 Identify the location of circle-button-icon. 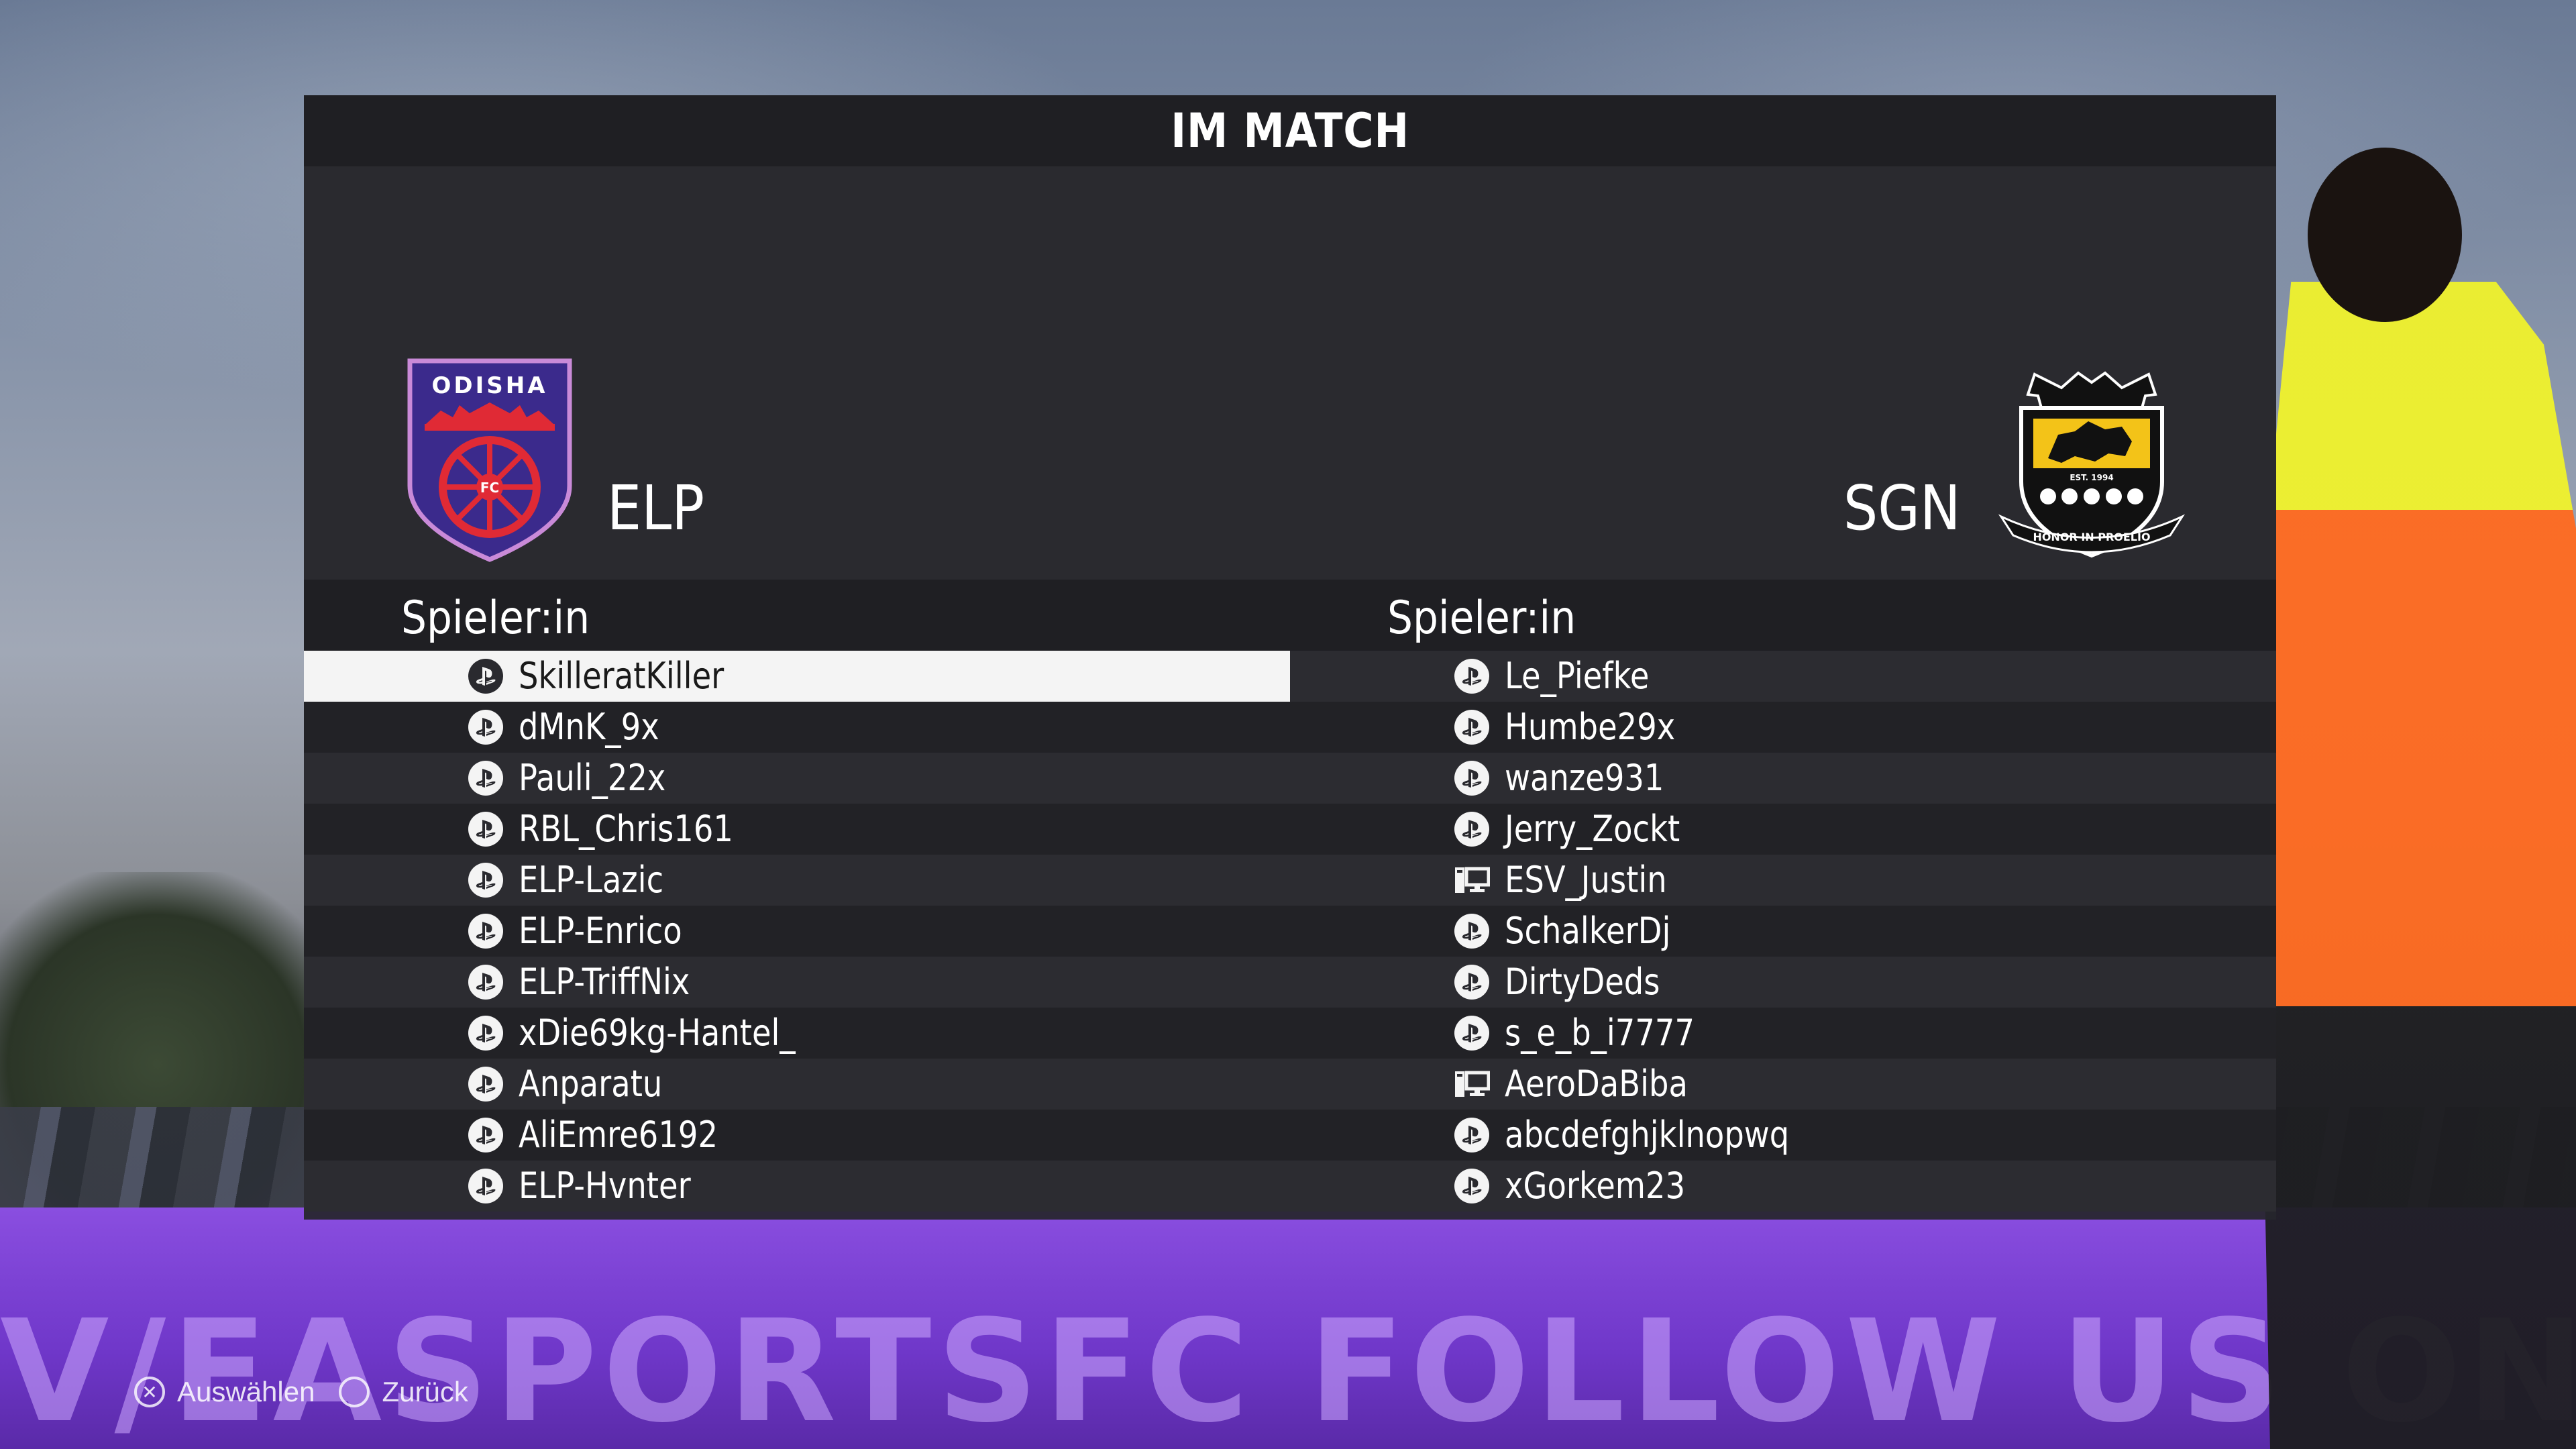
(354, 1392).